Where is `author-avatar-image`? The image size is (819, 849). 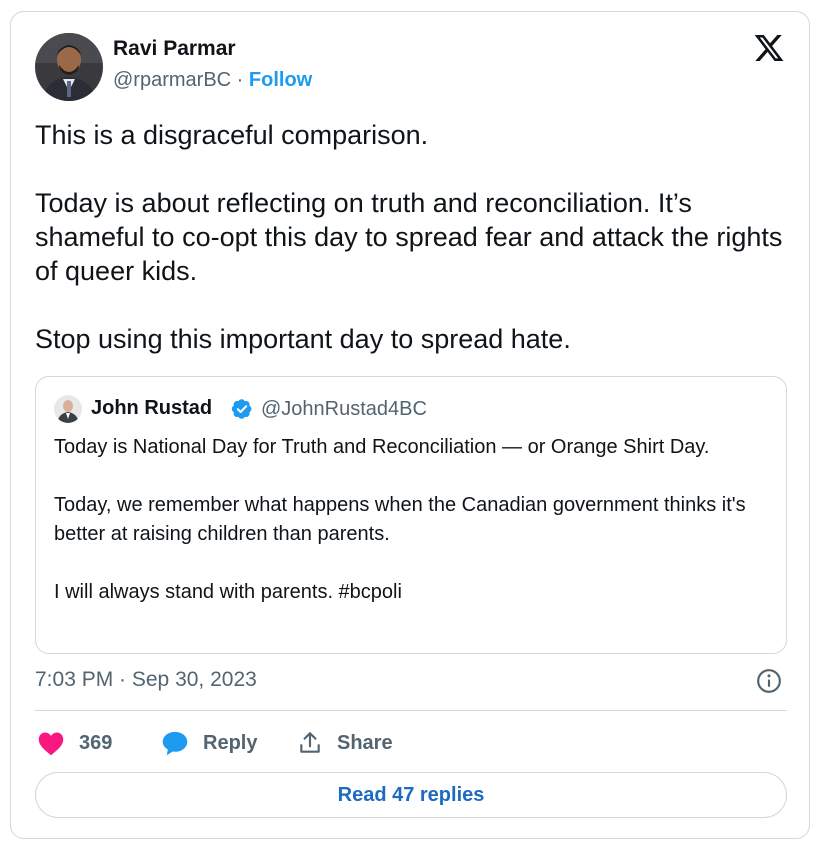 author-avatar-image is located at coordinates (69, 67).